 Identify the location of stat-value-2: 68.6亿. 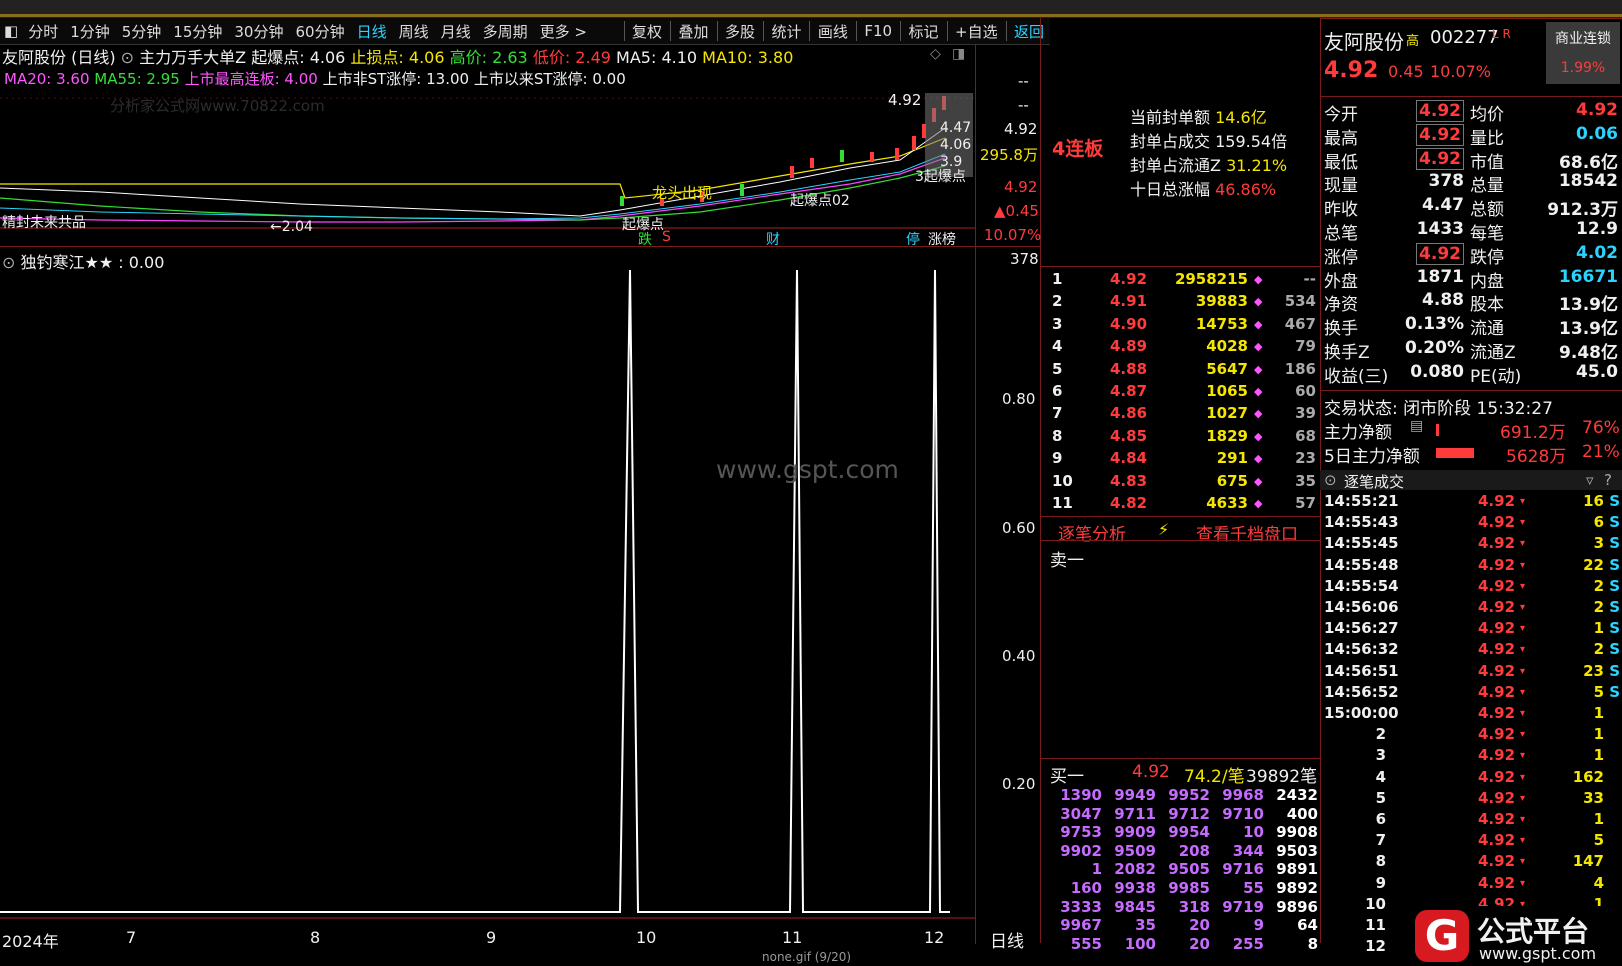
(1588, 162).